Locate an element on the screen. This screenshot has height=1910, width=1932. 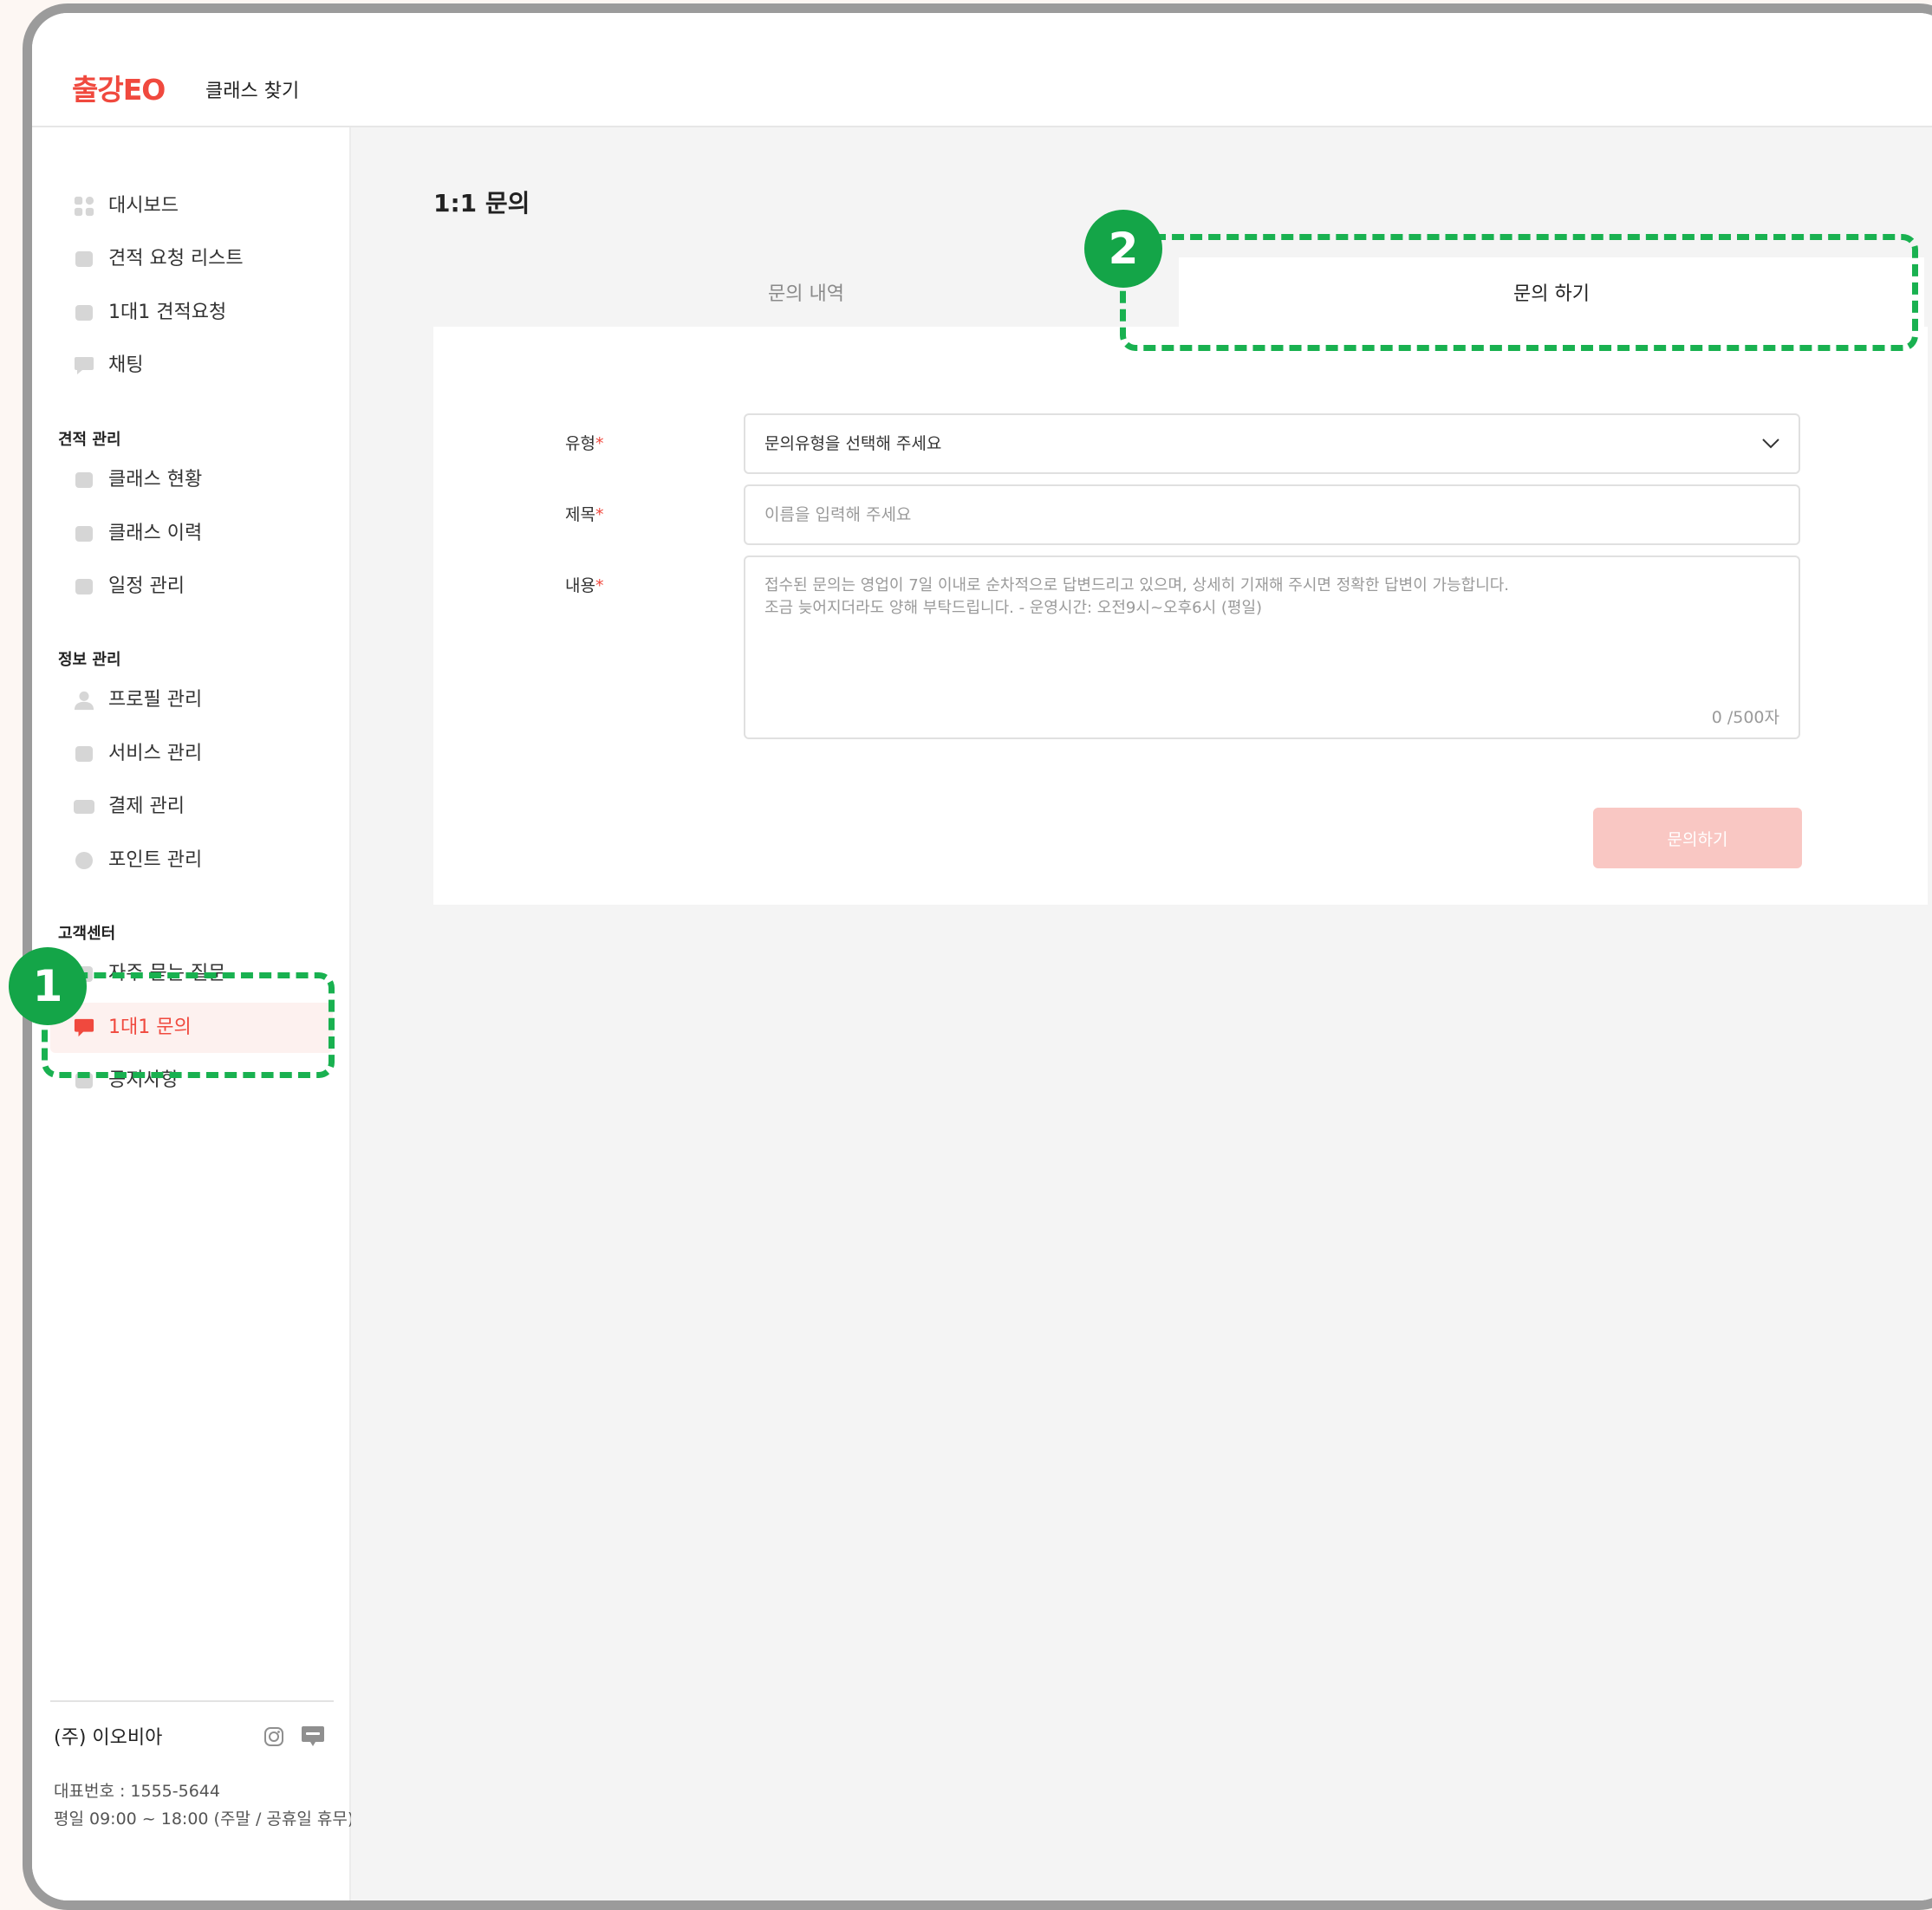
nav-find-class: 클래스 찾기 is located at coordinates (252, 92).